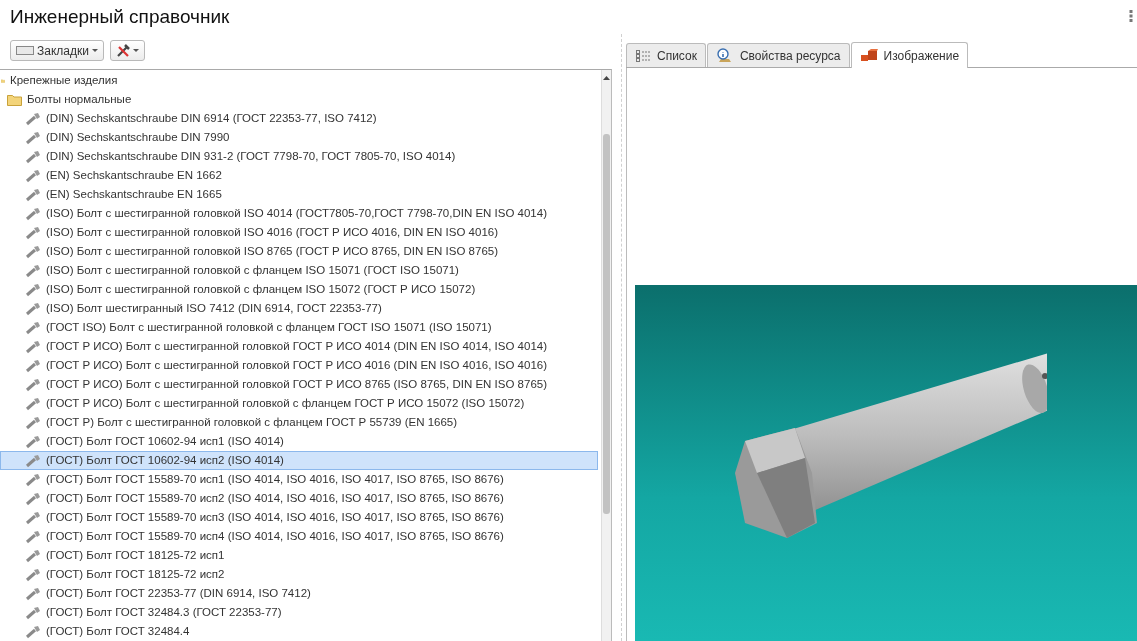 This screenshot has height=641, width=1137. What do you see at coordinates (57, 50) in the screenshot?
I see `bookmarks-button: Закладки` at bounding box center [57, 50].